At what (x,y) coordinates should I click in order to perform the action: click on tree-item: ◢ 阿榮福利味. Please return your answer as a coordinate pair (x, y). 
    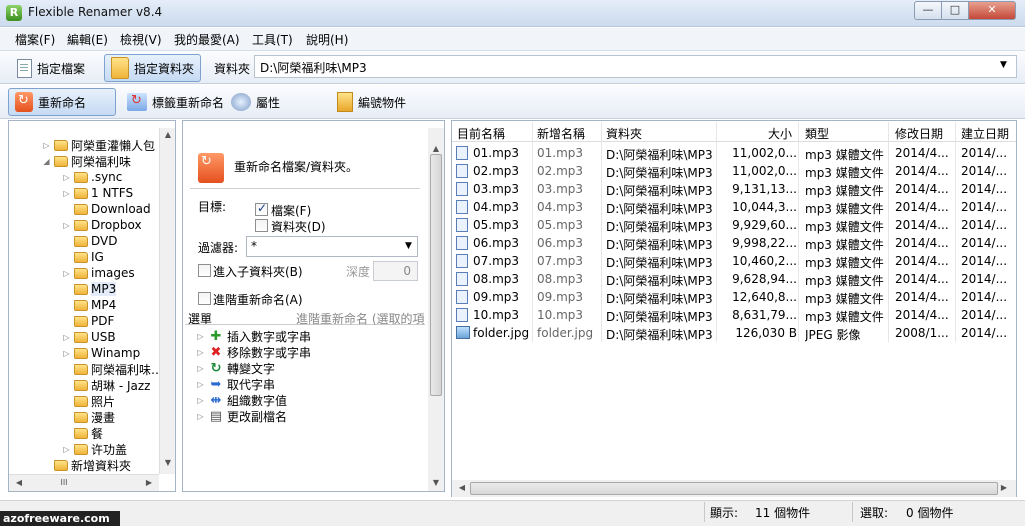
    Looking at the image, I should click on (86, 161).